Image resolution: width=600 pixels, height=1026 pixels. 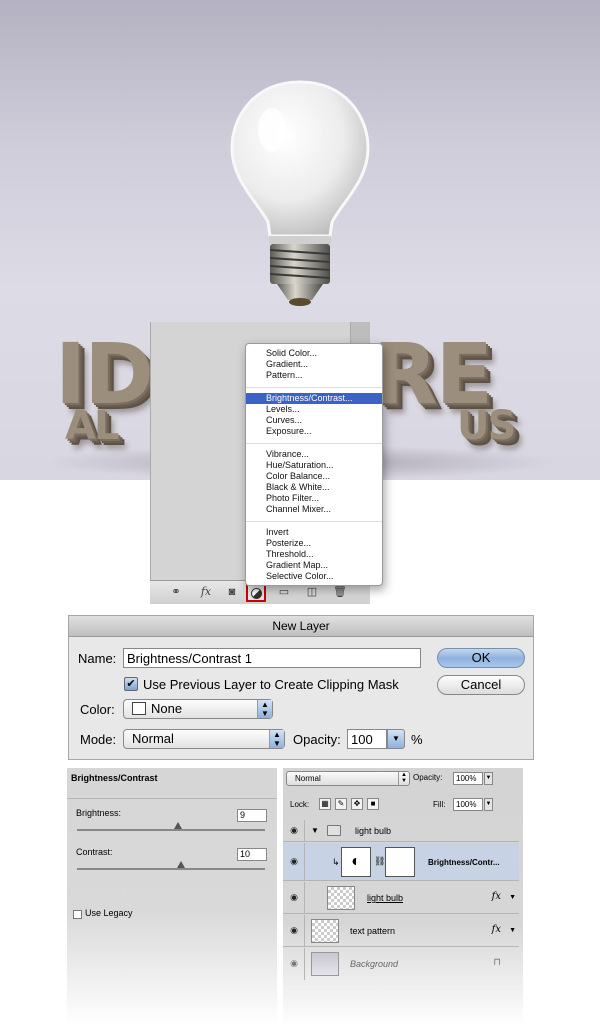 I want to click on layer-row-group: ◉ ▼ light bulb, so click(x=401, y=831).